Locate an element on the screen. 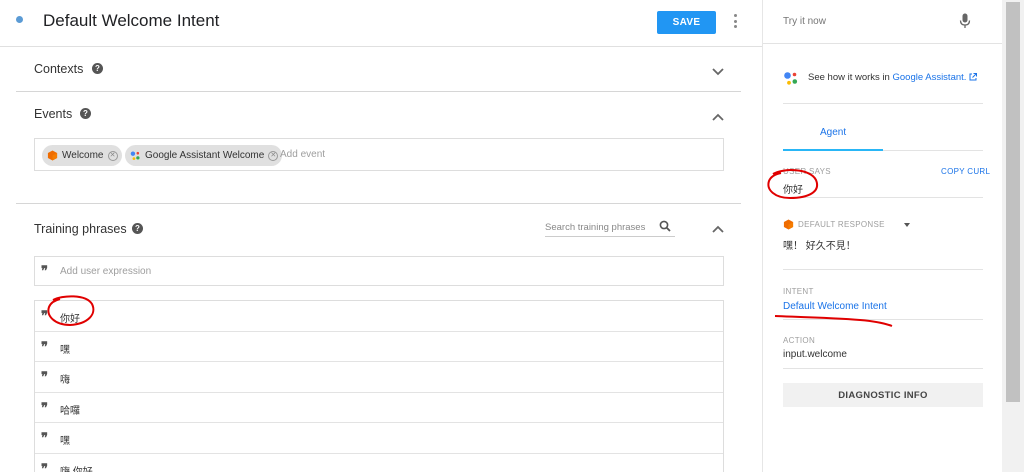  more-options-icon is located at coordinates (735, 21).